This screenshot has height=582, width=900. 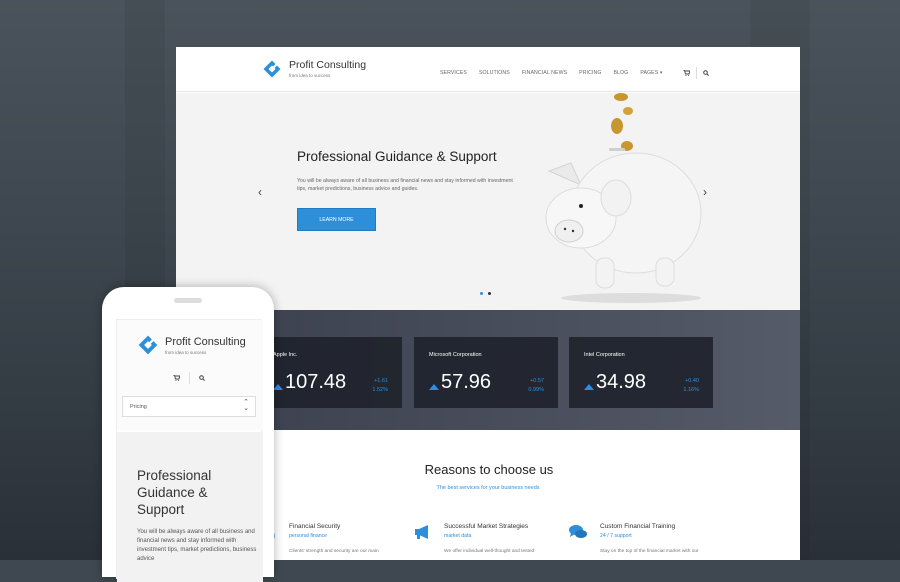 What do you see at coordinates (336, 219) in the screenshot?
I see `learn-more-button: LEARN MORE` at bounding box center [336, 219].